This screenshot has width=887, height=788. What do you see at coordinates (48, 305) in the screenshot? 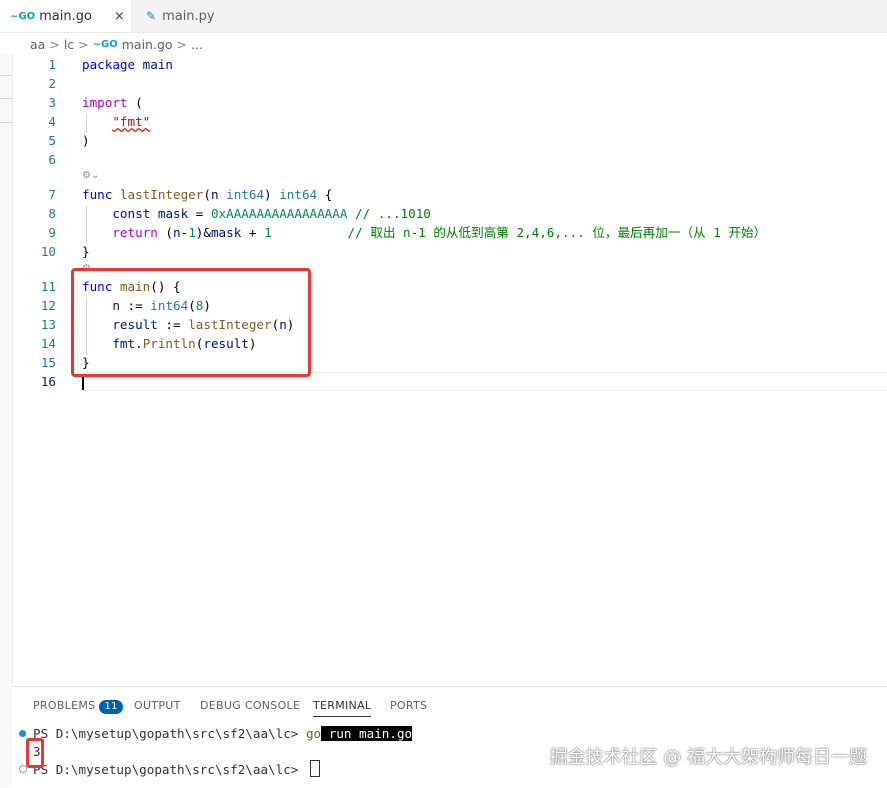
I see `line-number: 12` at bounding box center [48, 305].